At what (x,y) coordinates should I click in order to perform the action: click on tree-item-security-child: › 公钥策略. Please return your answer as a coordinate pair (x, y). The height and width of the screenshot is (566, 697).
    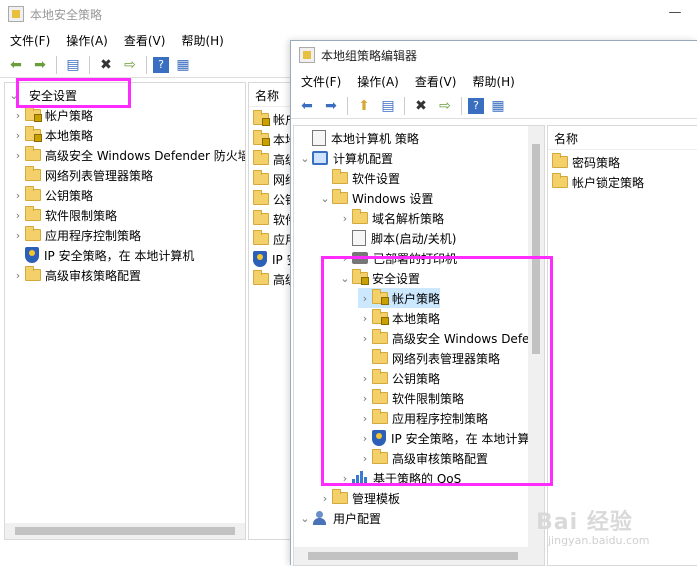
    Looking at the image, I should click on (399, 378).